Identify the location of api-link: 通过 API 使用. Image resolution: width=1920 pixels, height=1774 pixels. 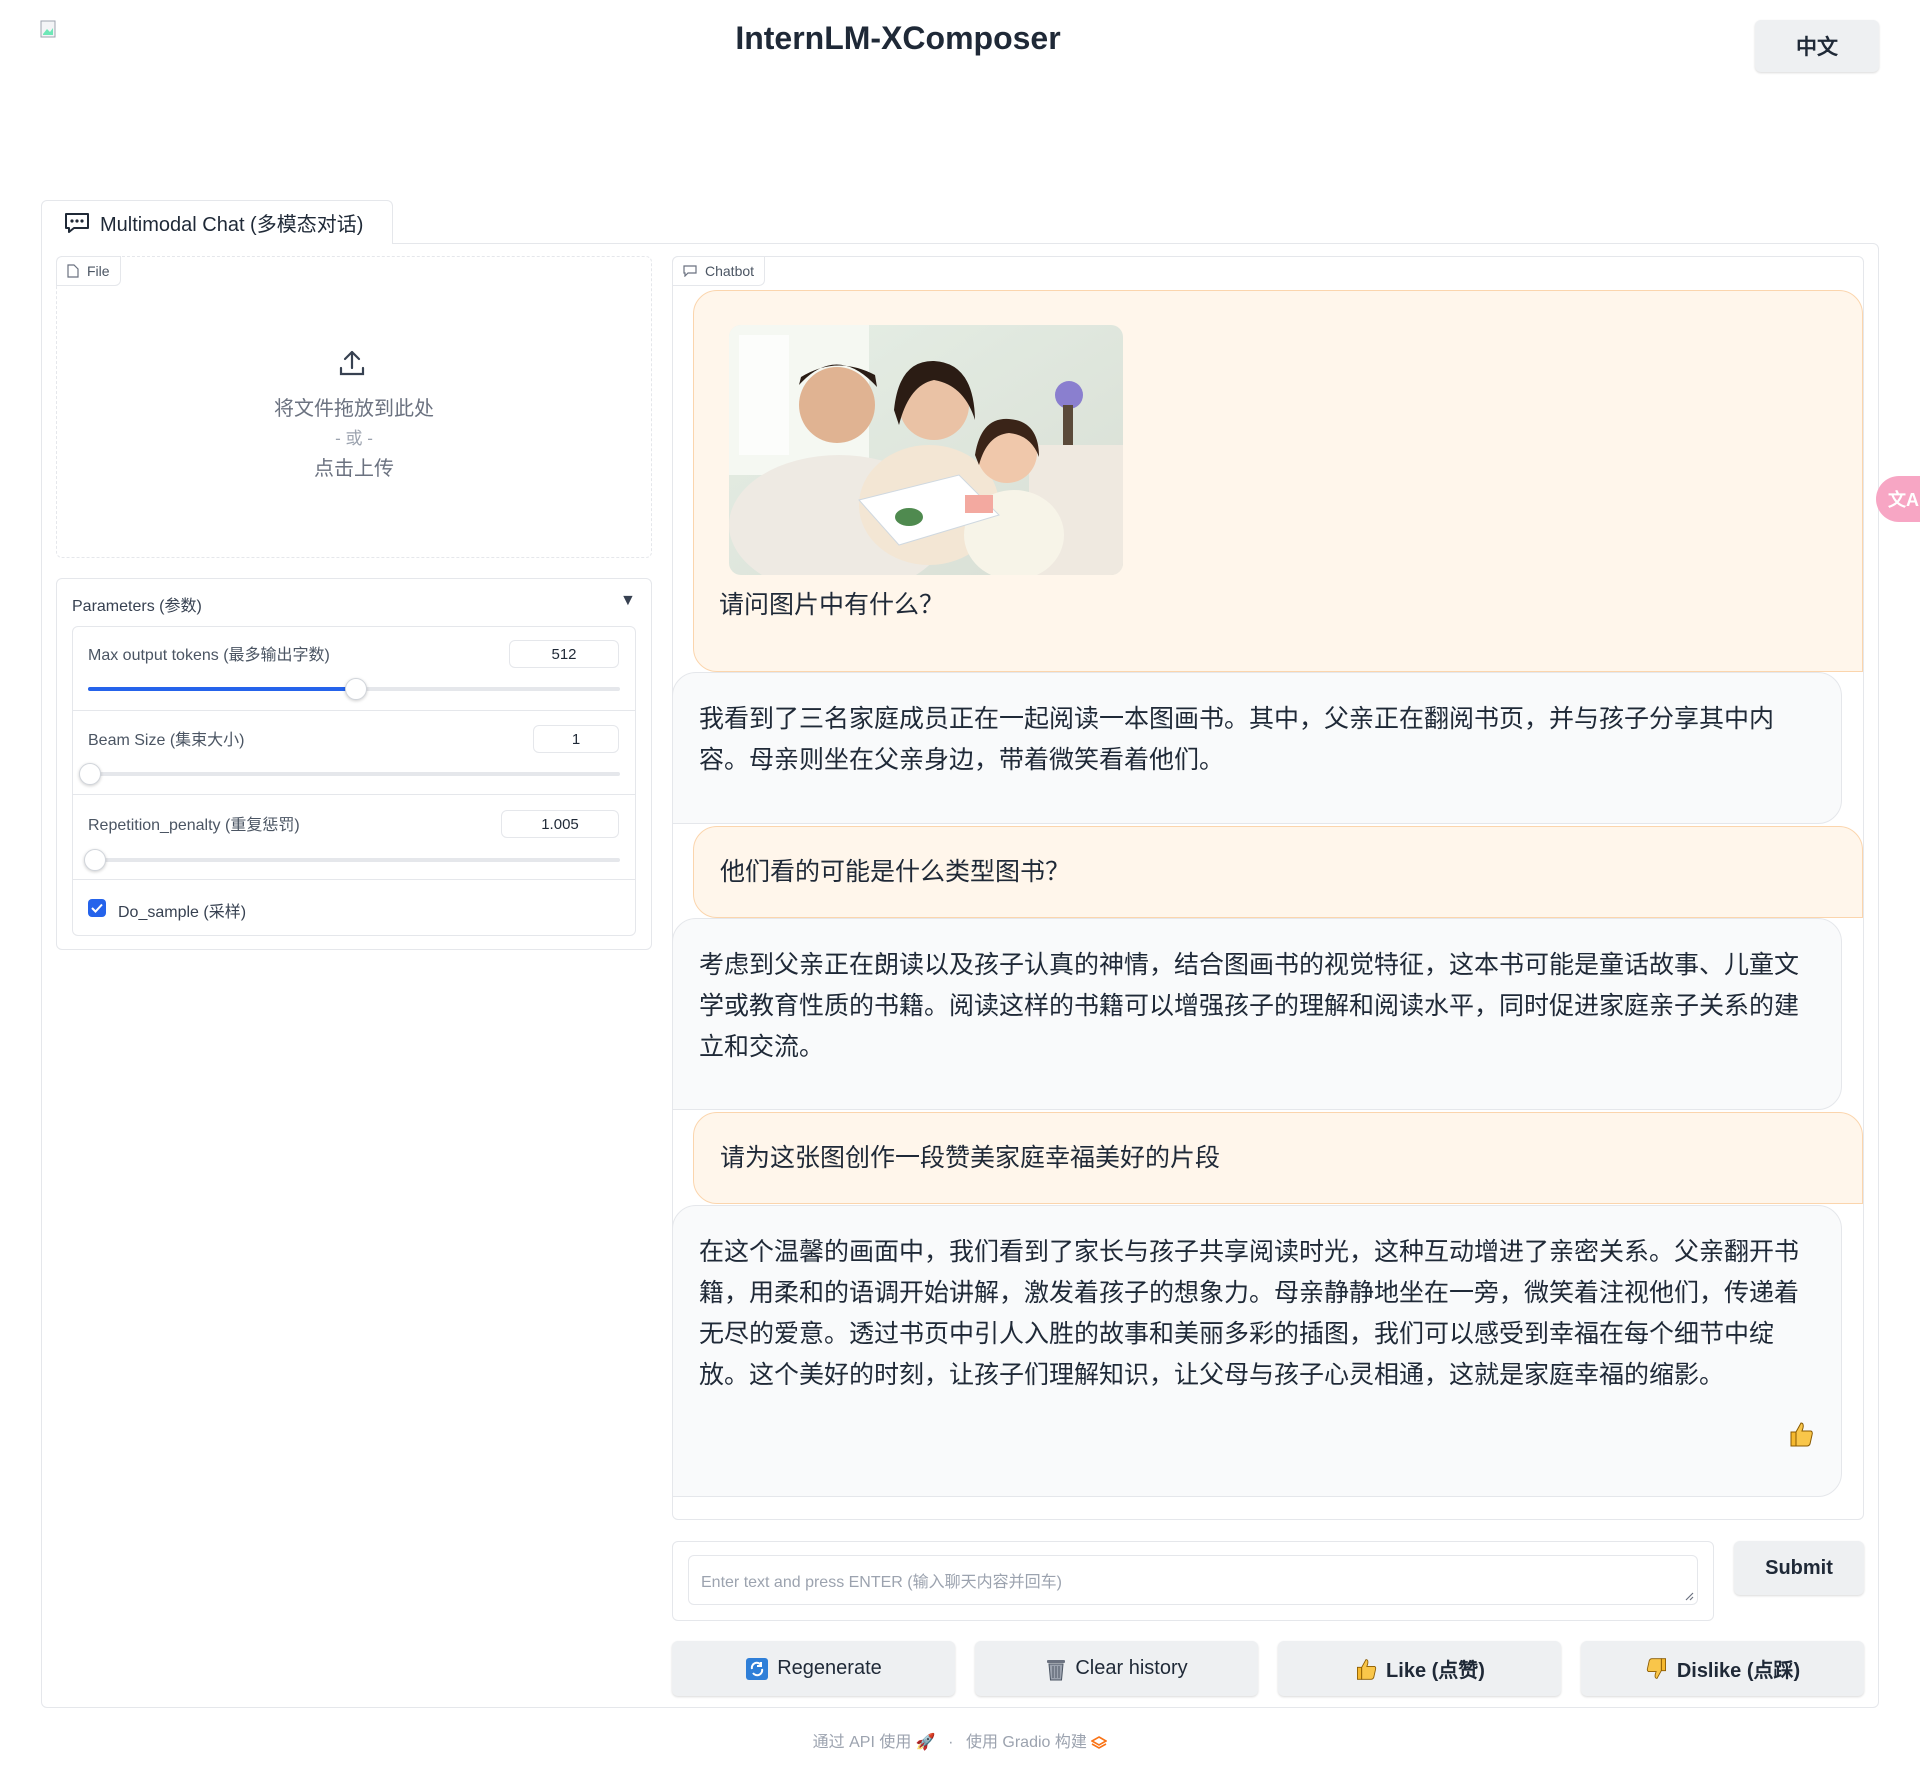
(862, 1742).